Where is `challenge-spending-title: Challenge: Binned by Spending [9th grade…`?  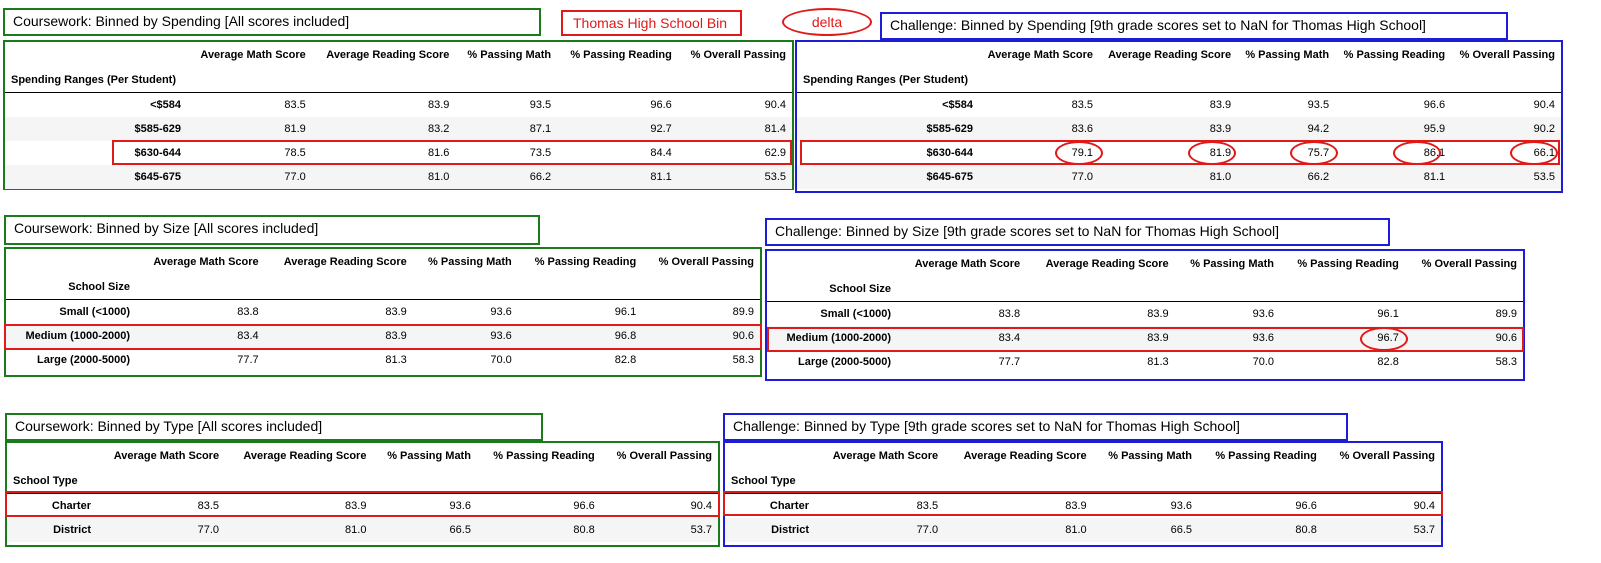
challenge-spending-title: Challenge: Binned by Spending [9th grade… is located at coordinates (1194, 26).